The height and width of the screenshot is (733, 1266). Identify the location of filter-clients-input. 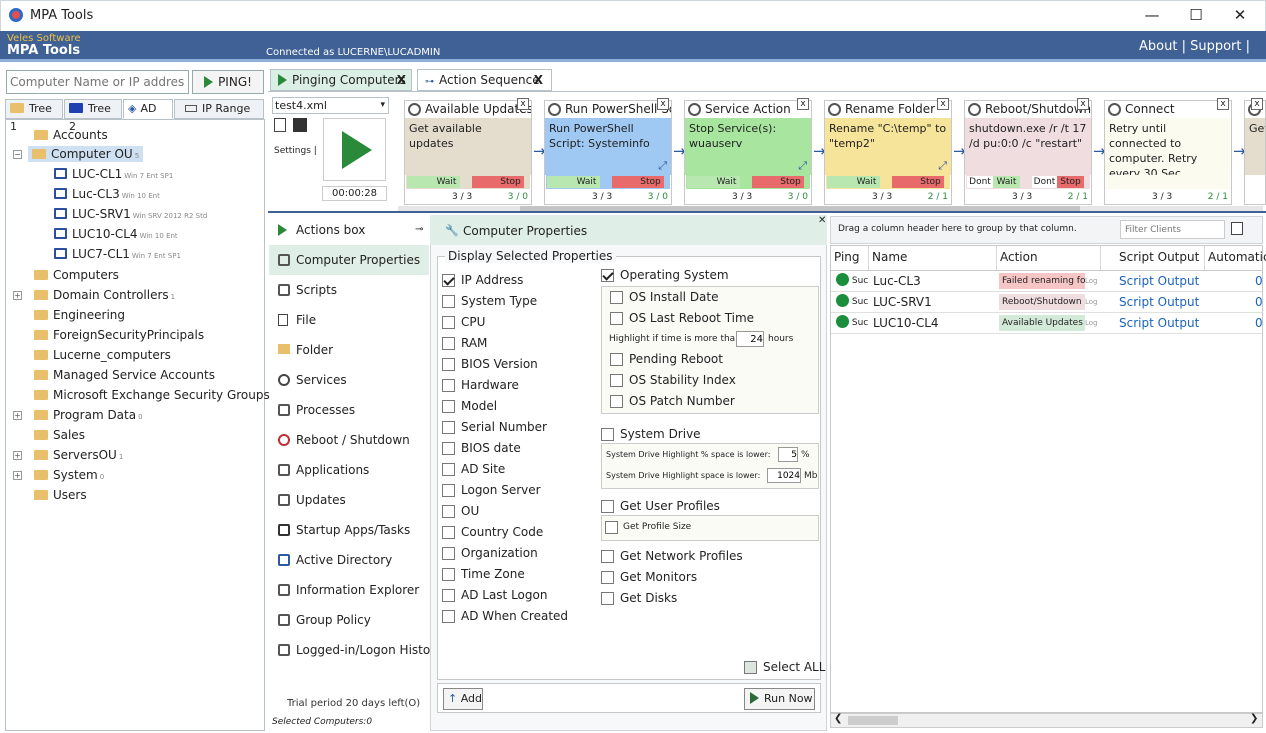
(1172, 229).